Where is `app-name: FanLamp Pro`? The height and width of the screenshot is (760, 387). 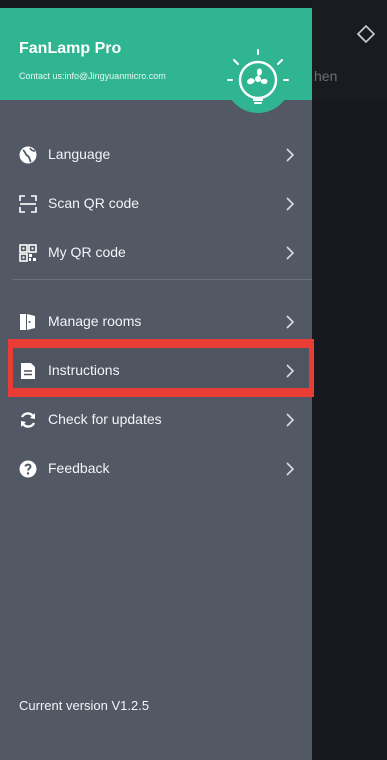 app-name: FanLamp Pro is located at coordinates (70, 48).